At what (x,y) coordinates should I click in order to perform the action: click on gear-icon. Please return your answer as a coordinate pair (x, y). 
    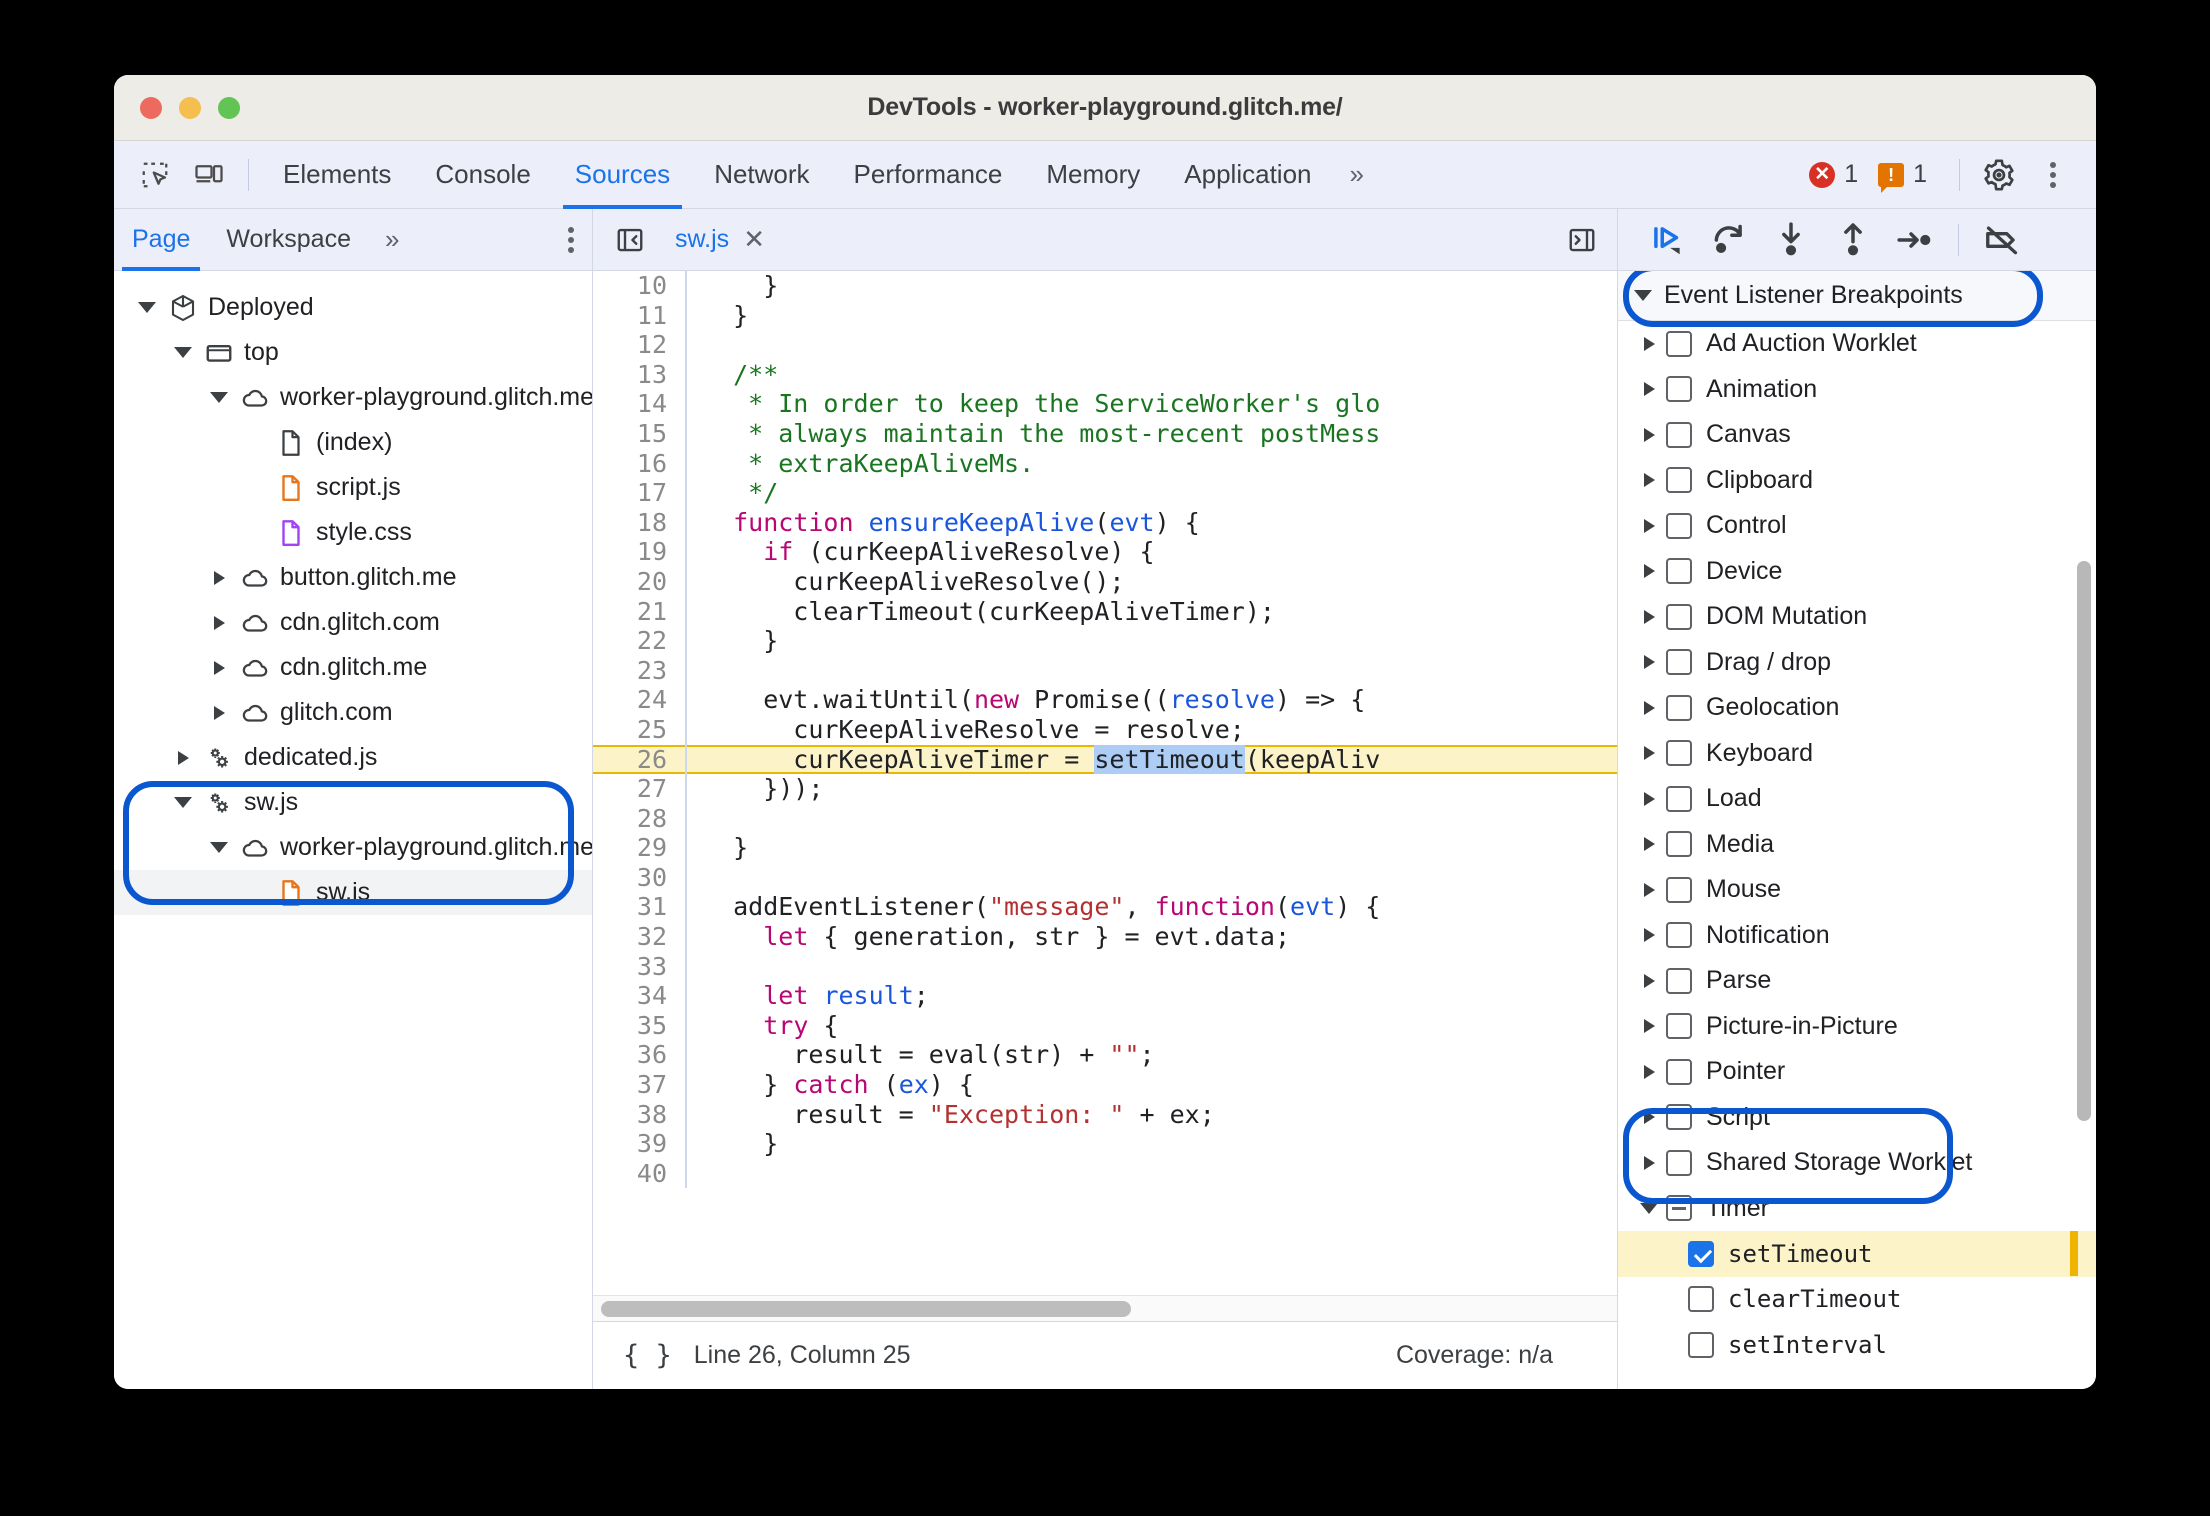
    Looking at the image, I should click on (1999, 175).